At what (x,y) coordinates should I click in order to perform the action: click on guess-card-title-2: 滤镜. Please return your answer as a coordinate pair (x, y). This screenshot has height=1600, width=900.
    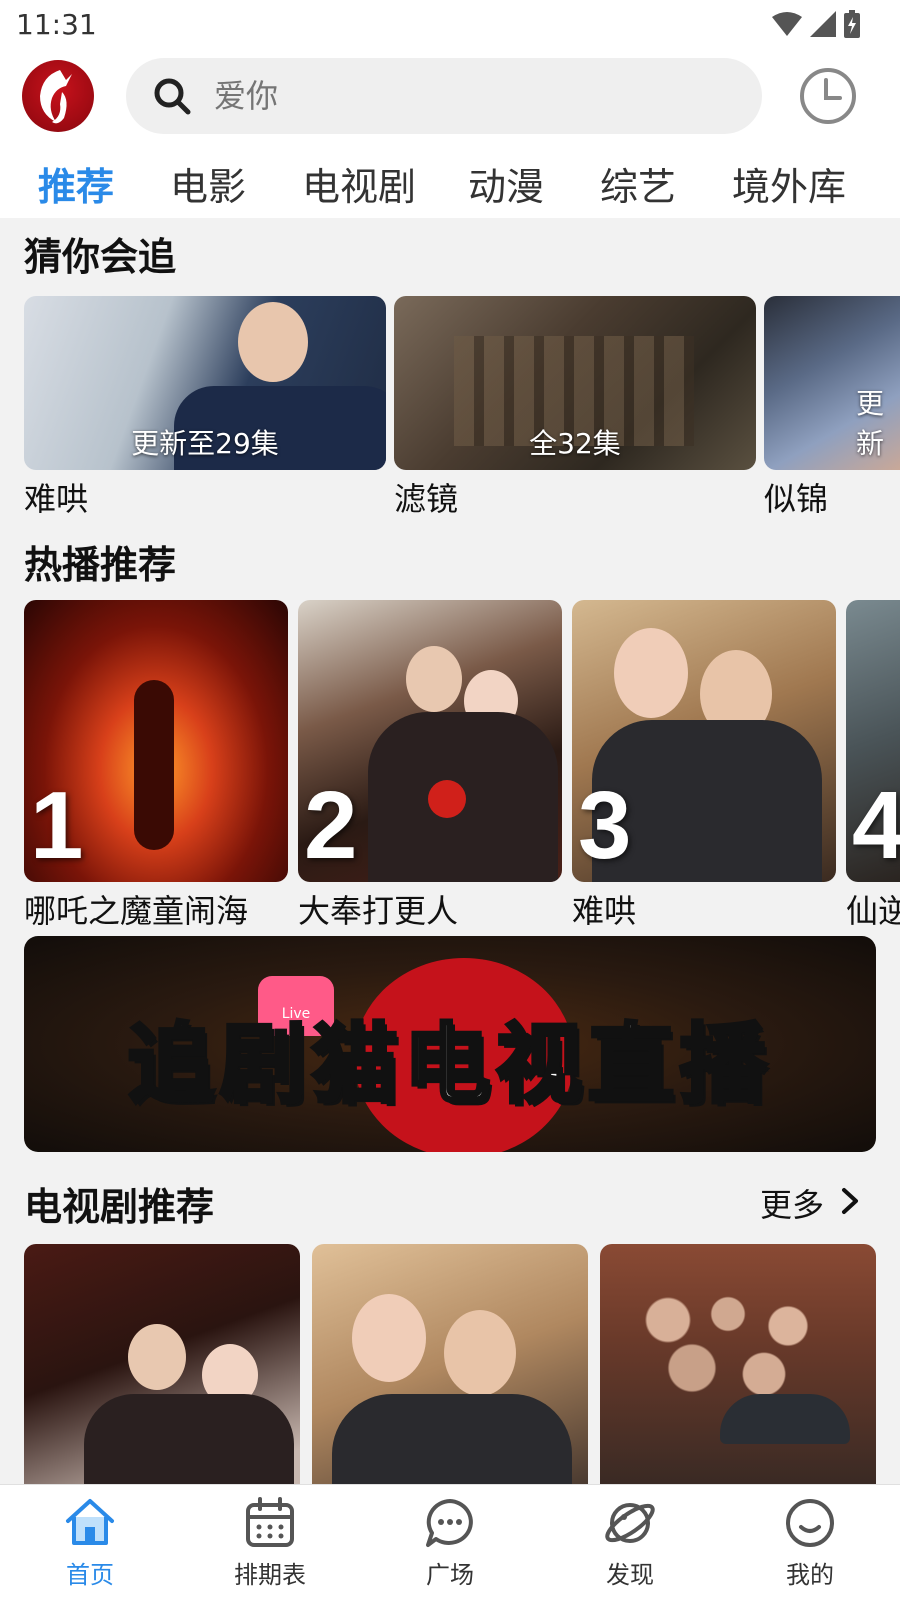
    Looking at the image, I should click on (426, 497).